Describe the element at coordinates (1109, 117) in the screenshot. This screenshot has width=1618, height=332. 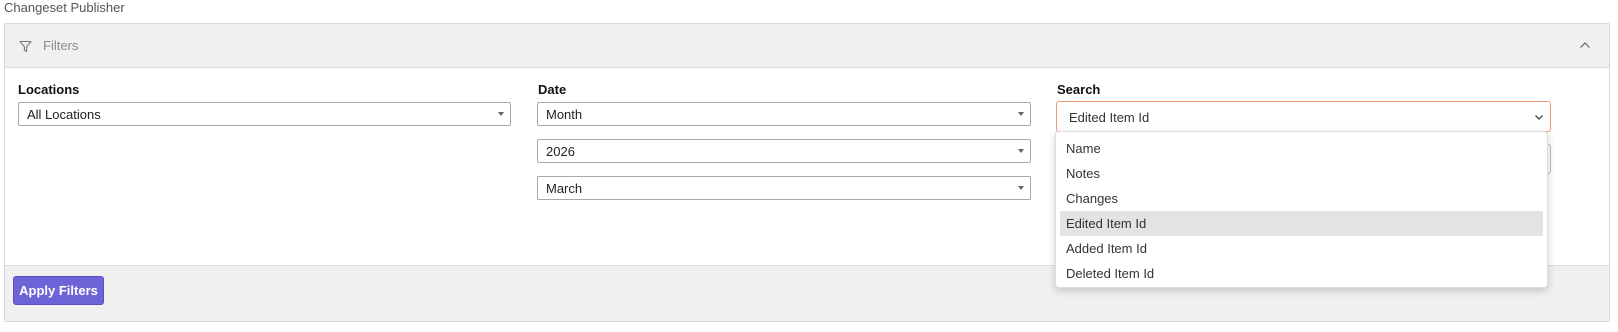
I see `search-field-value: Edited Item Id` at that location.